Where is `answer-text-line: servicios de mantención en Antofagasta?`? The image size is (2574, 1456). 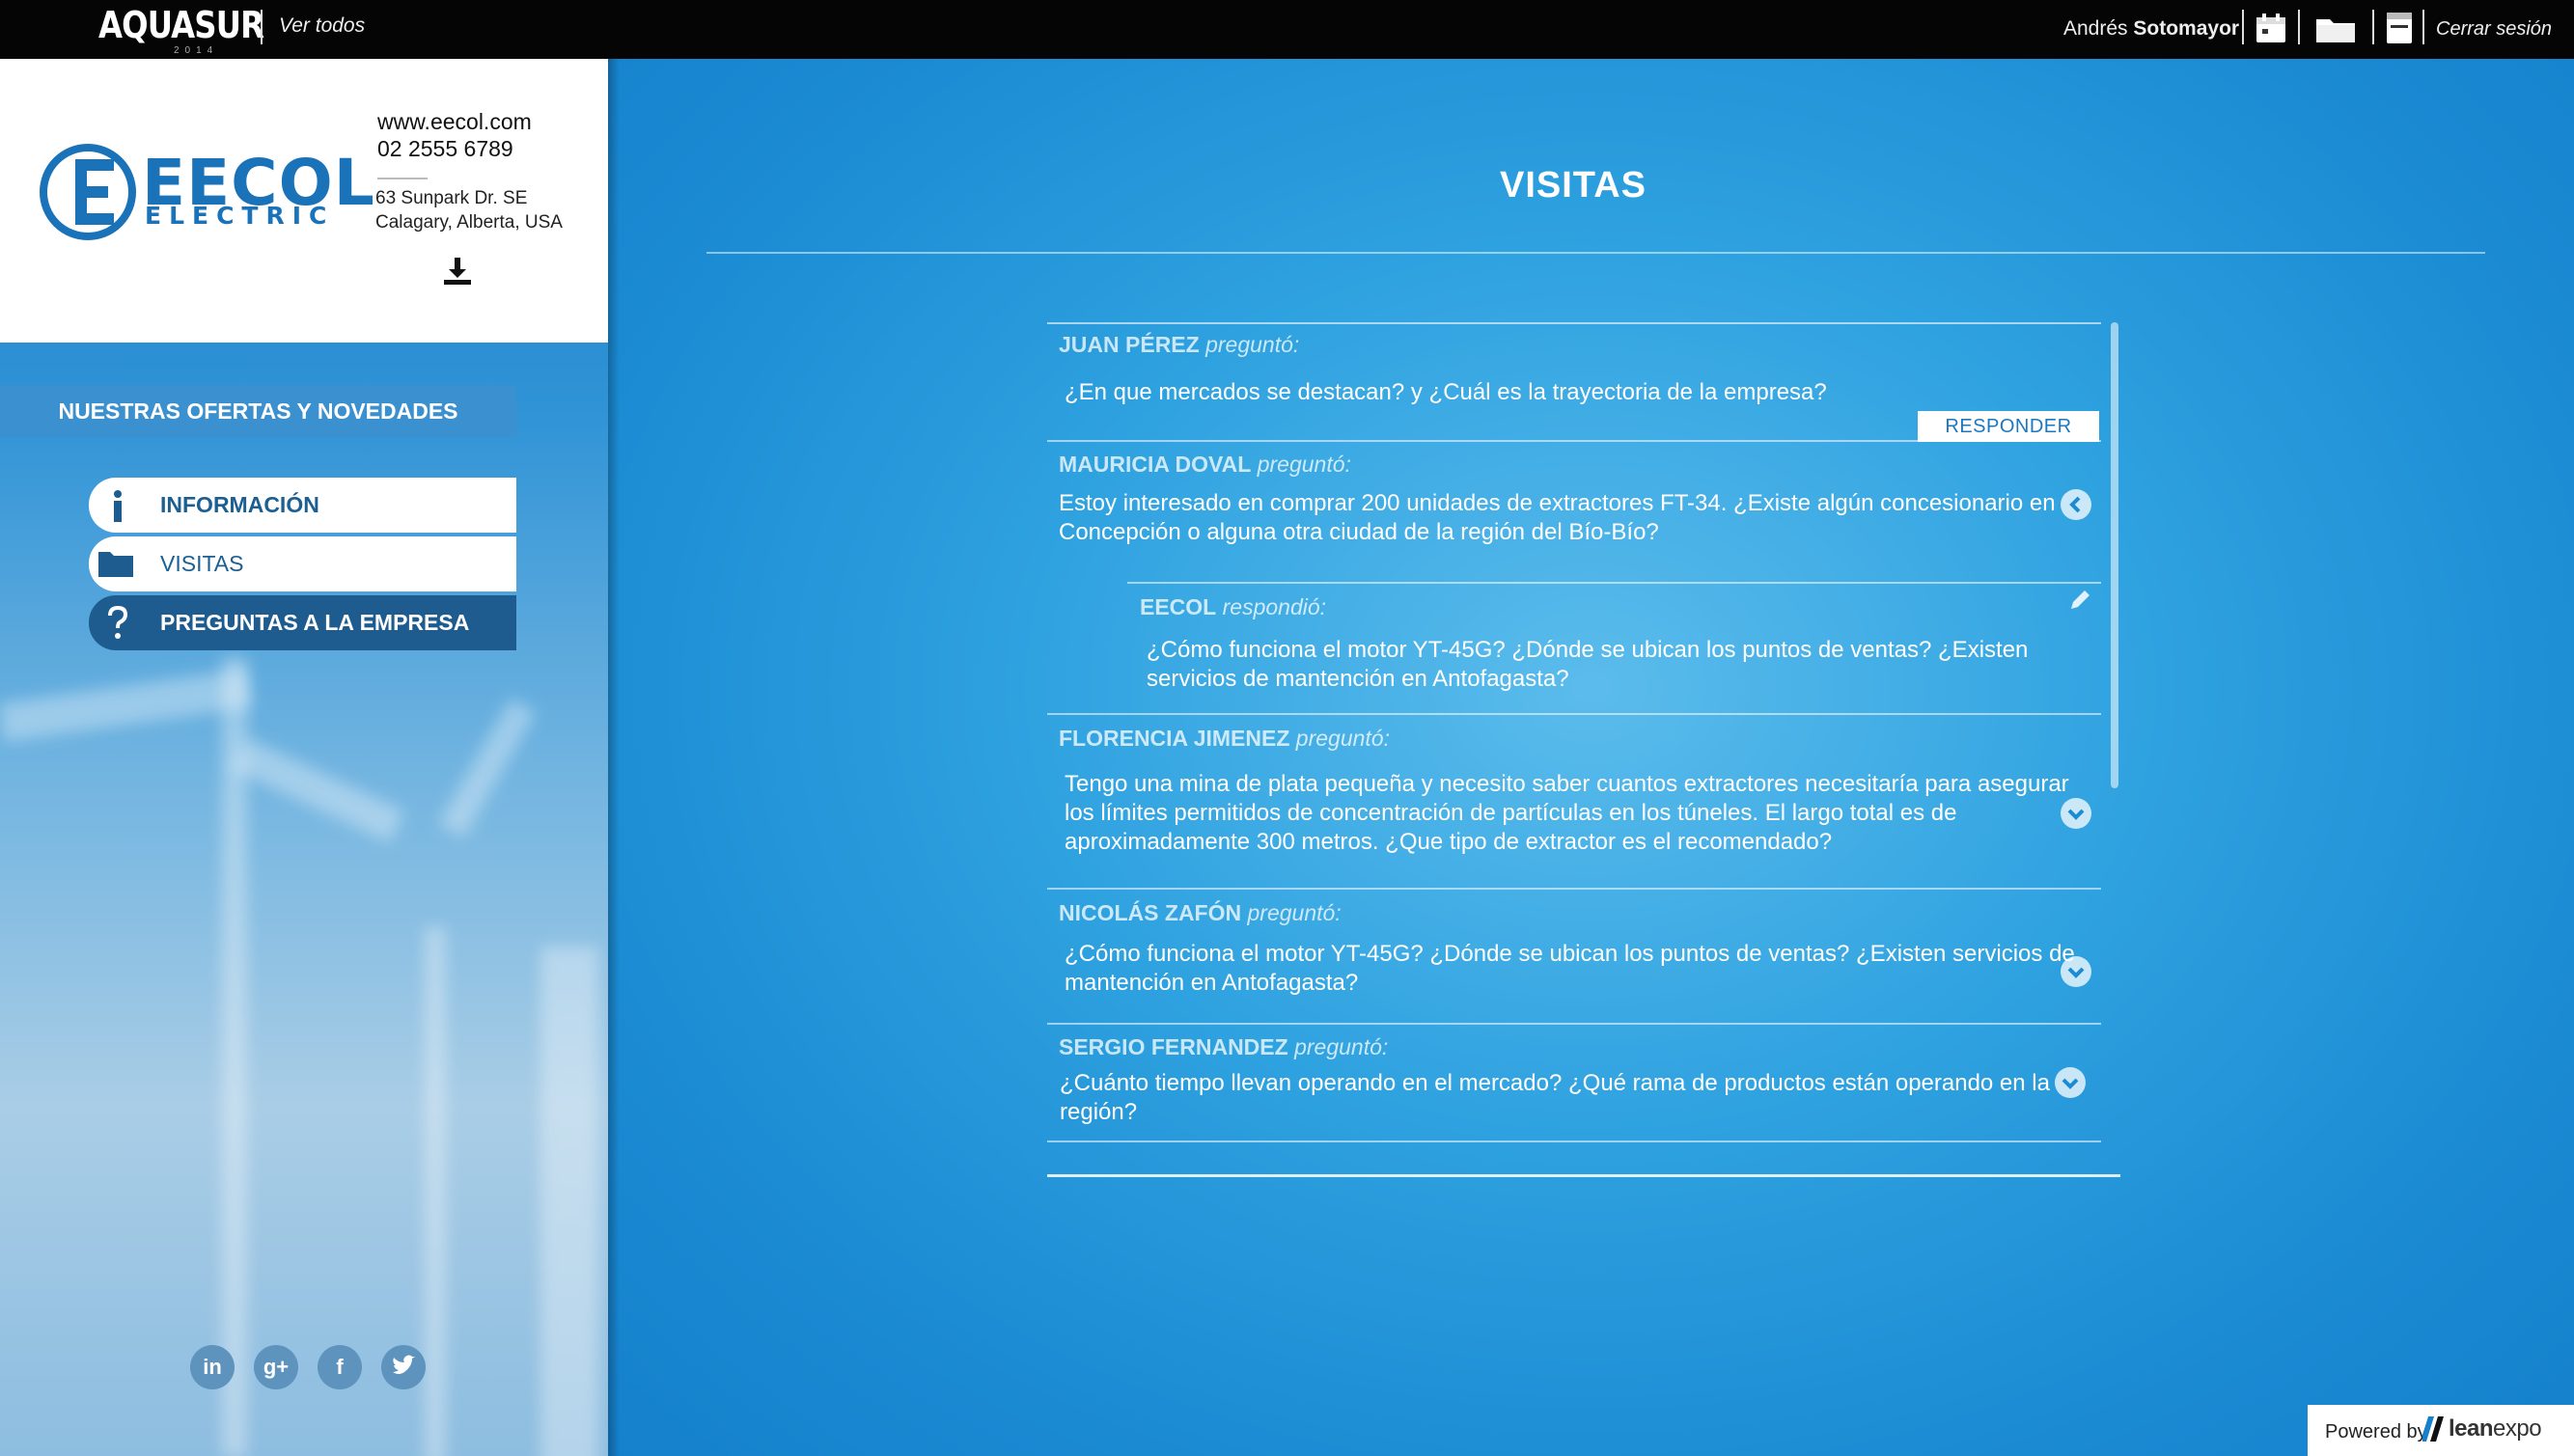 answer-text-line: servicios de mantención en Antofagasta? is located at coordinates (1358, 679).